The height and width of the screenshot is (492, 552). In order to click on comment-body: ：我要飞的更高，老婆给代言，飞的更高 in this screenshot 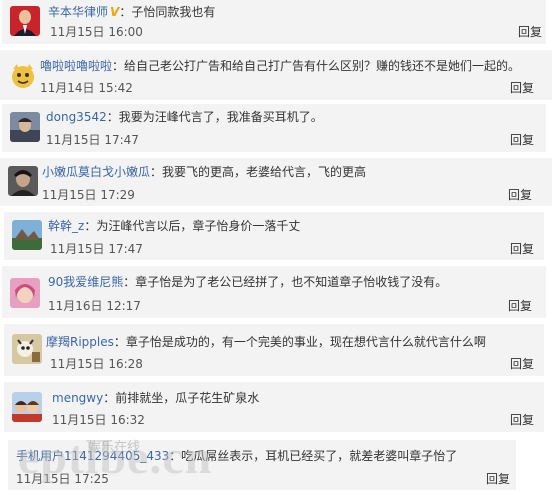, I will do `click(258, 172)`.